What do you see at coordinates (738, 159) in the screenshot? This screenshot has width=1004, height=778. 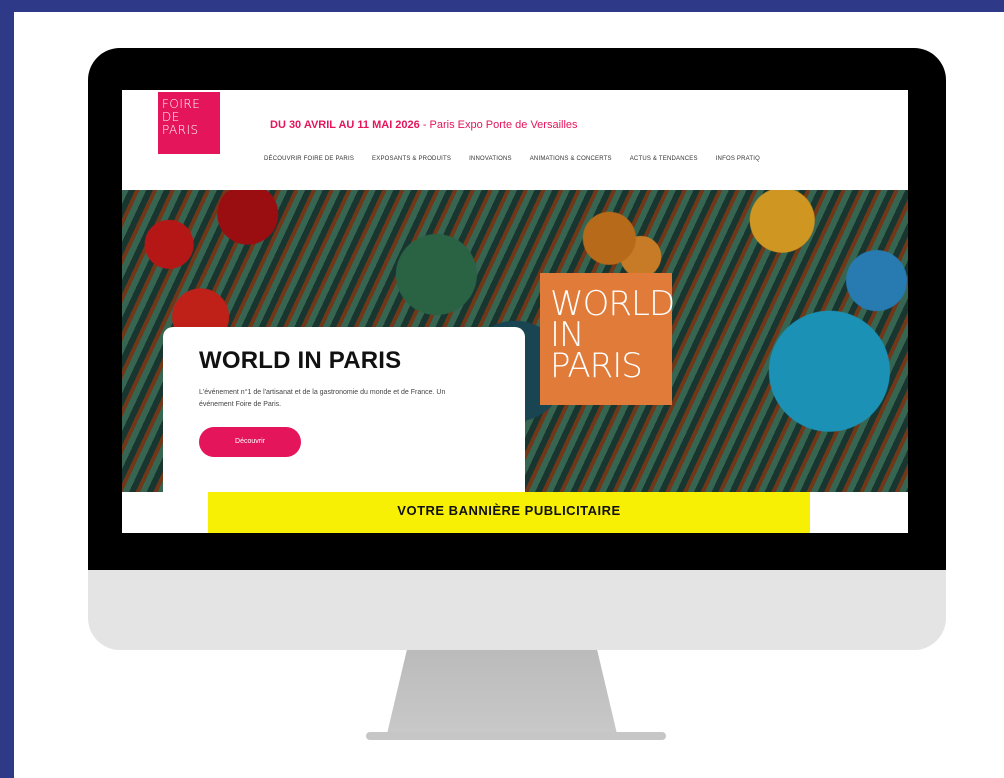 I see `nav-item-infos-pratiques: INFOS PRATIQ` at bounding box center [738, 159].